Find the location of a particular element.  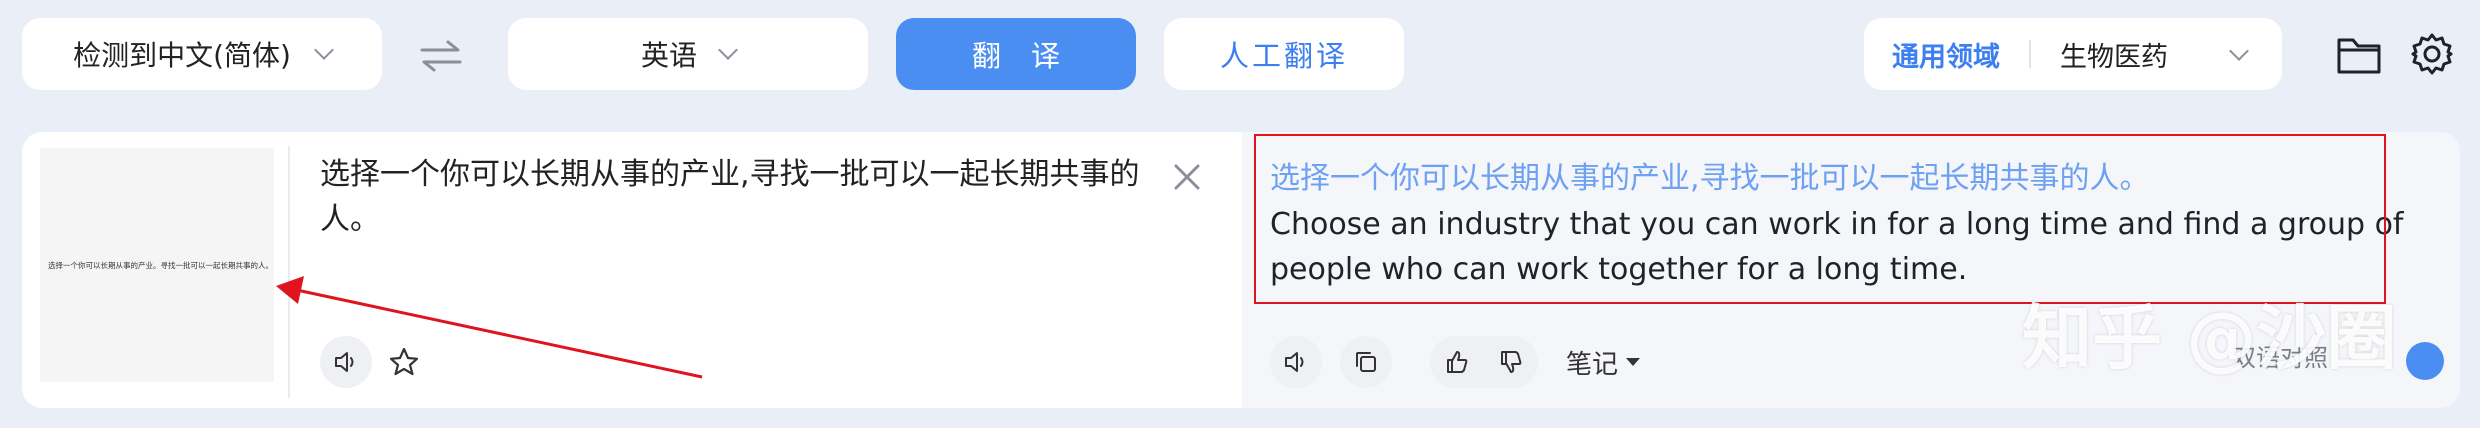

close-icon is located at coordinates (1187, 177).